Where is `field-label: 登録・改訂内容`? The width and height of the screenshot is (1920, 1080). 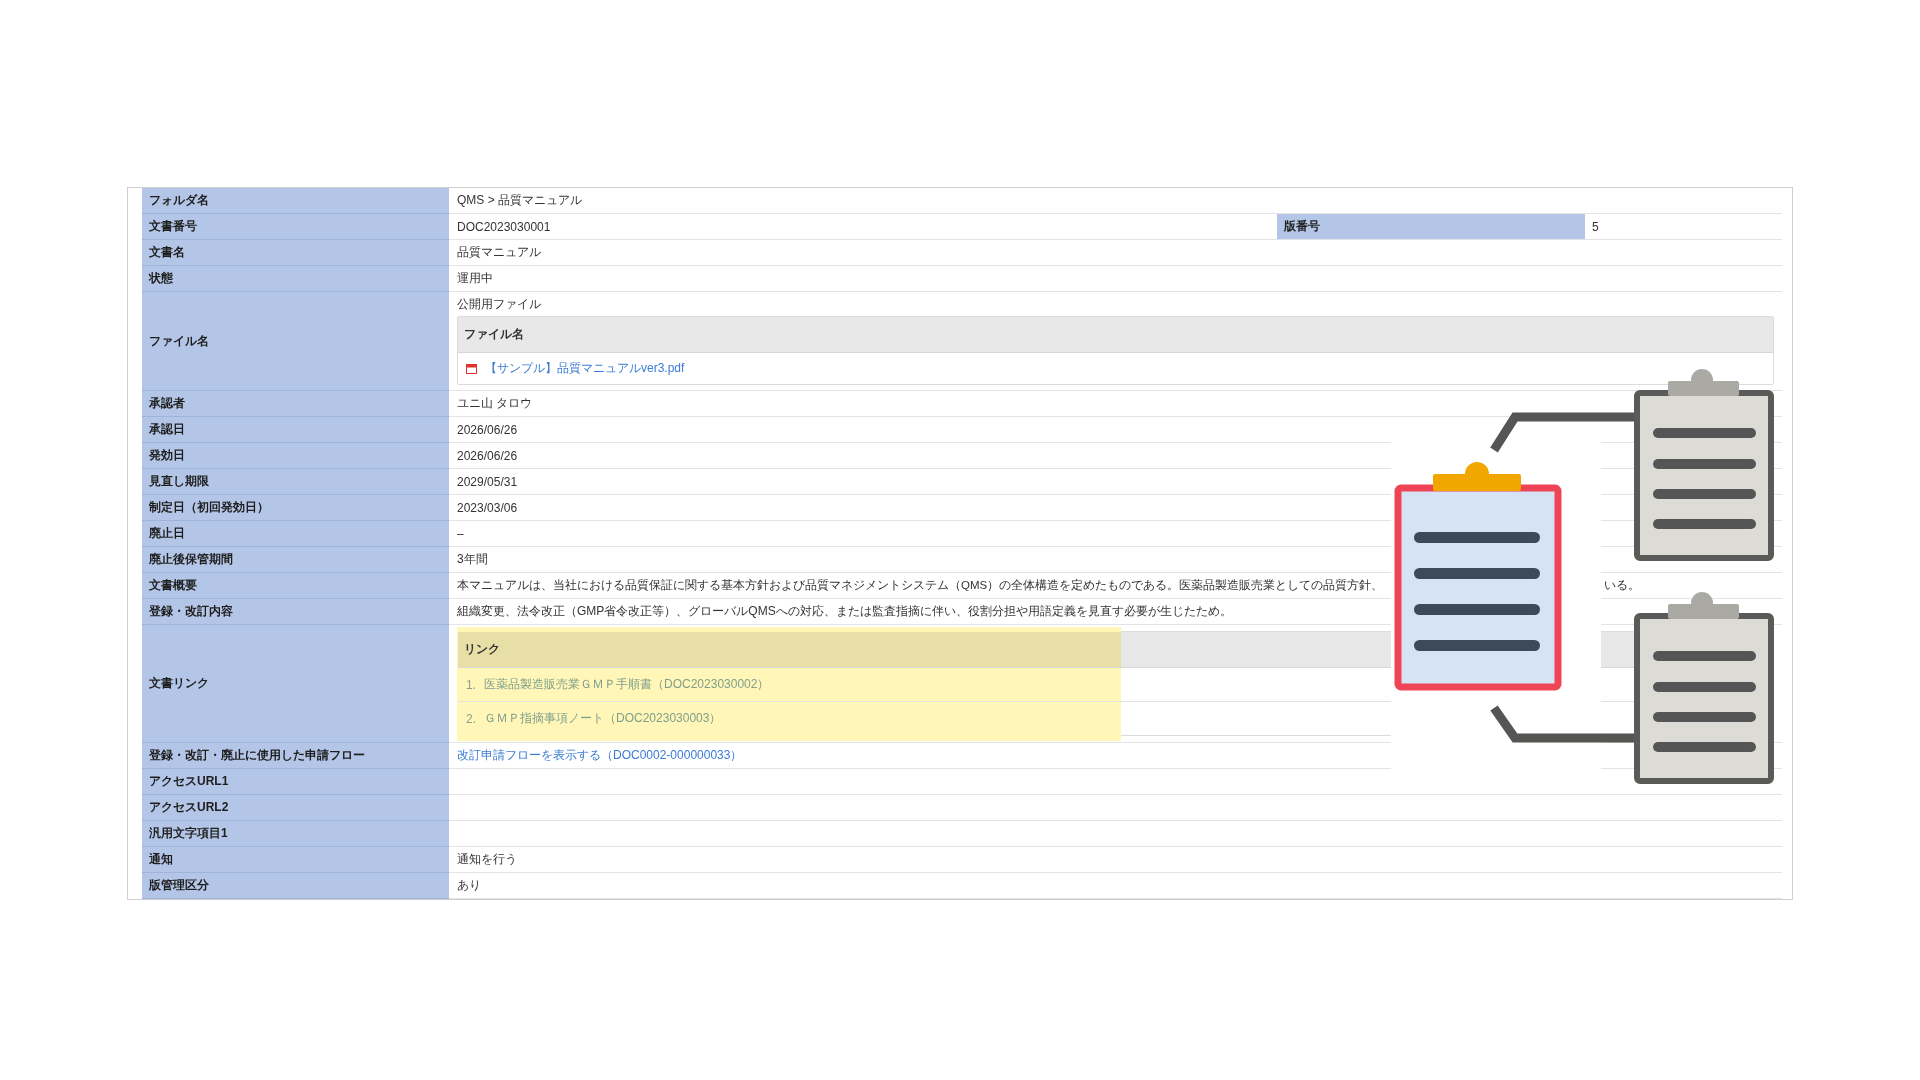 field-label: 登録・改訂内容 is located at coordinates (295, 612).